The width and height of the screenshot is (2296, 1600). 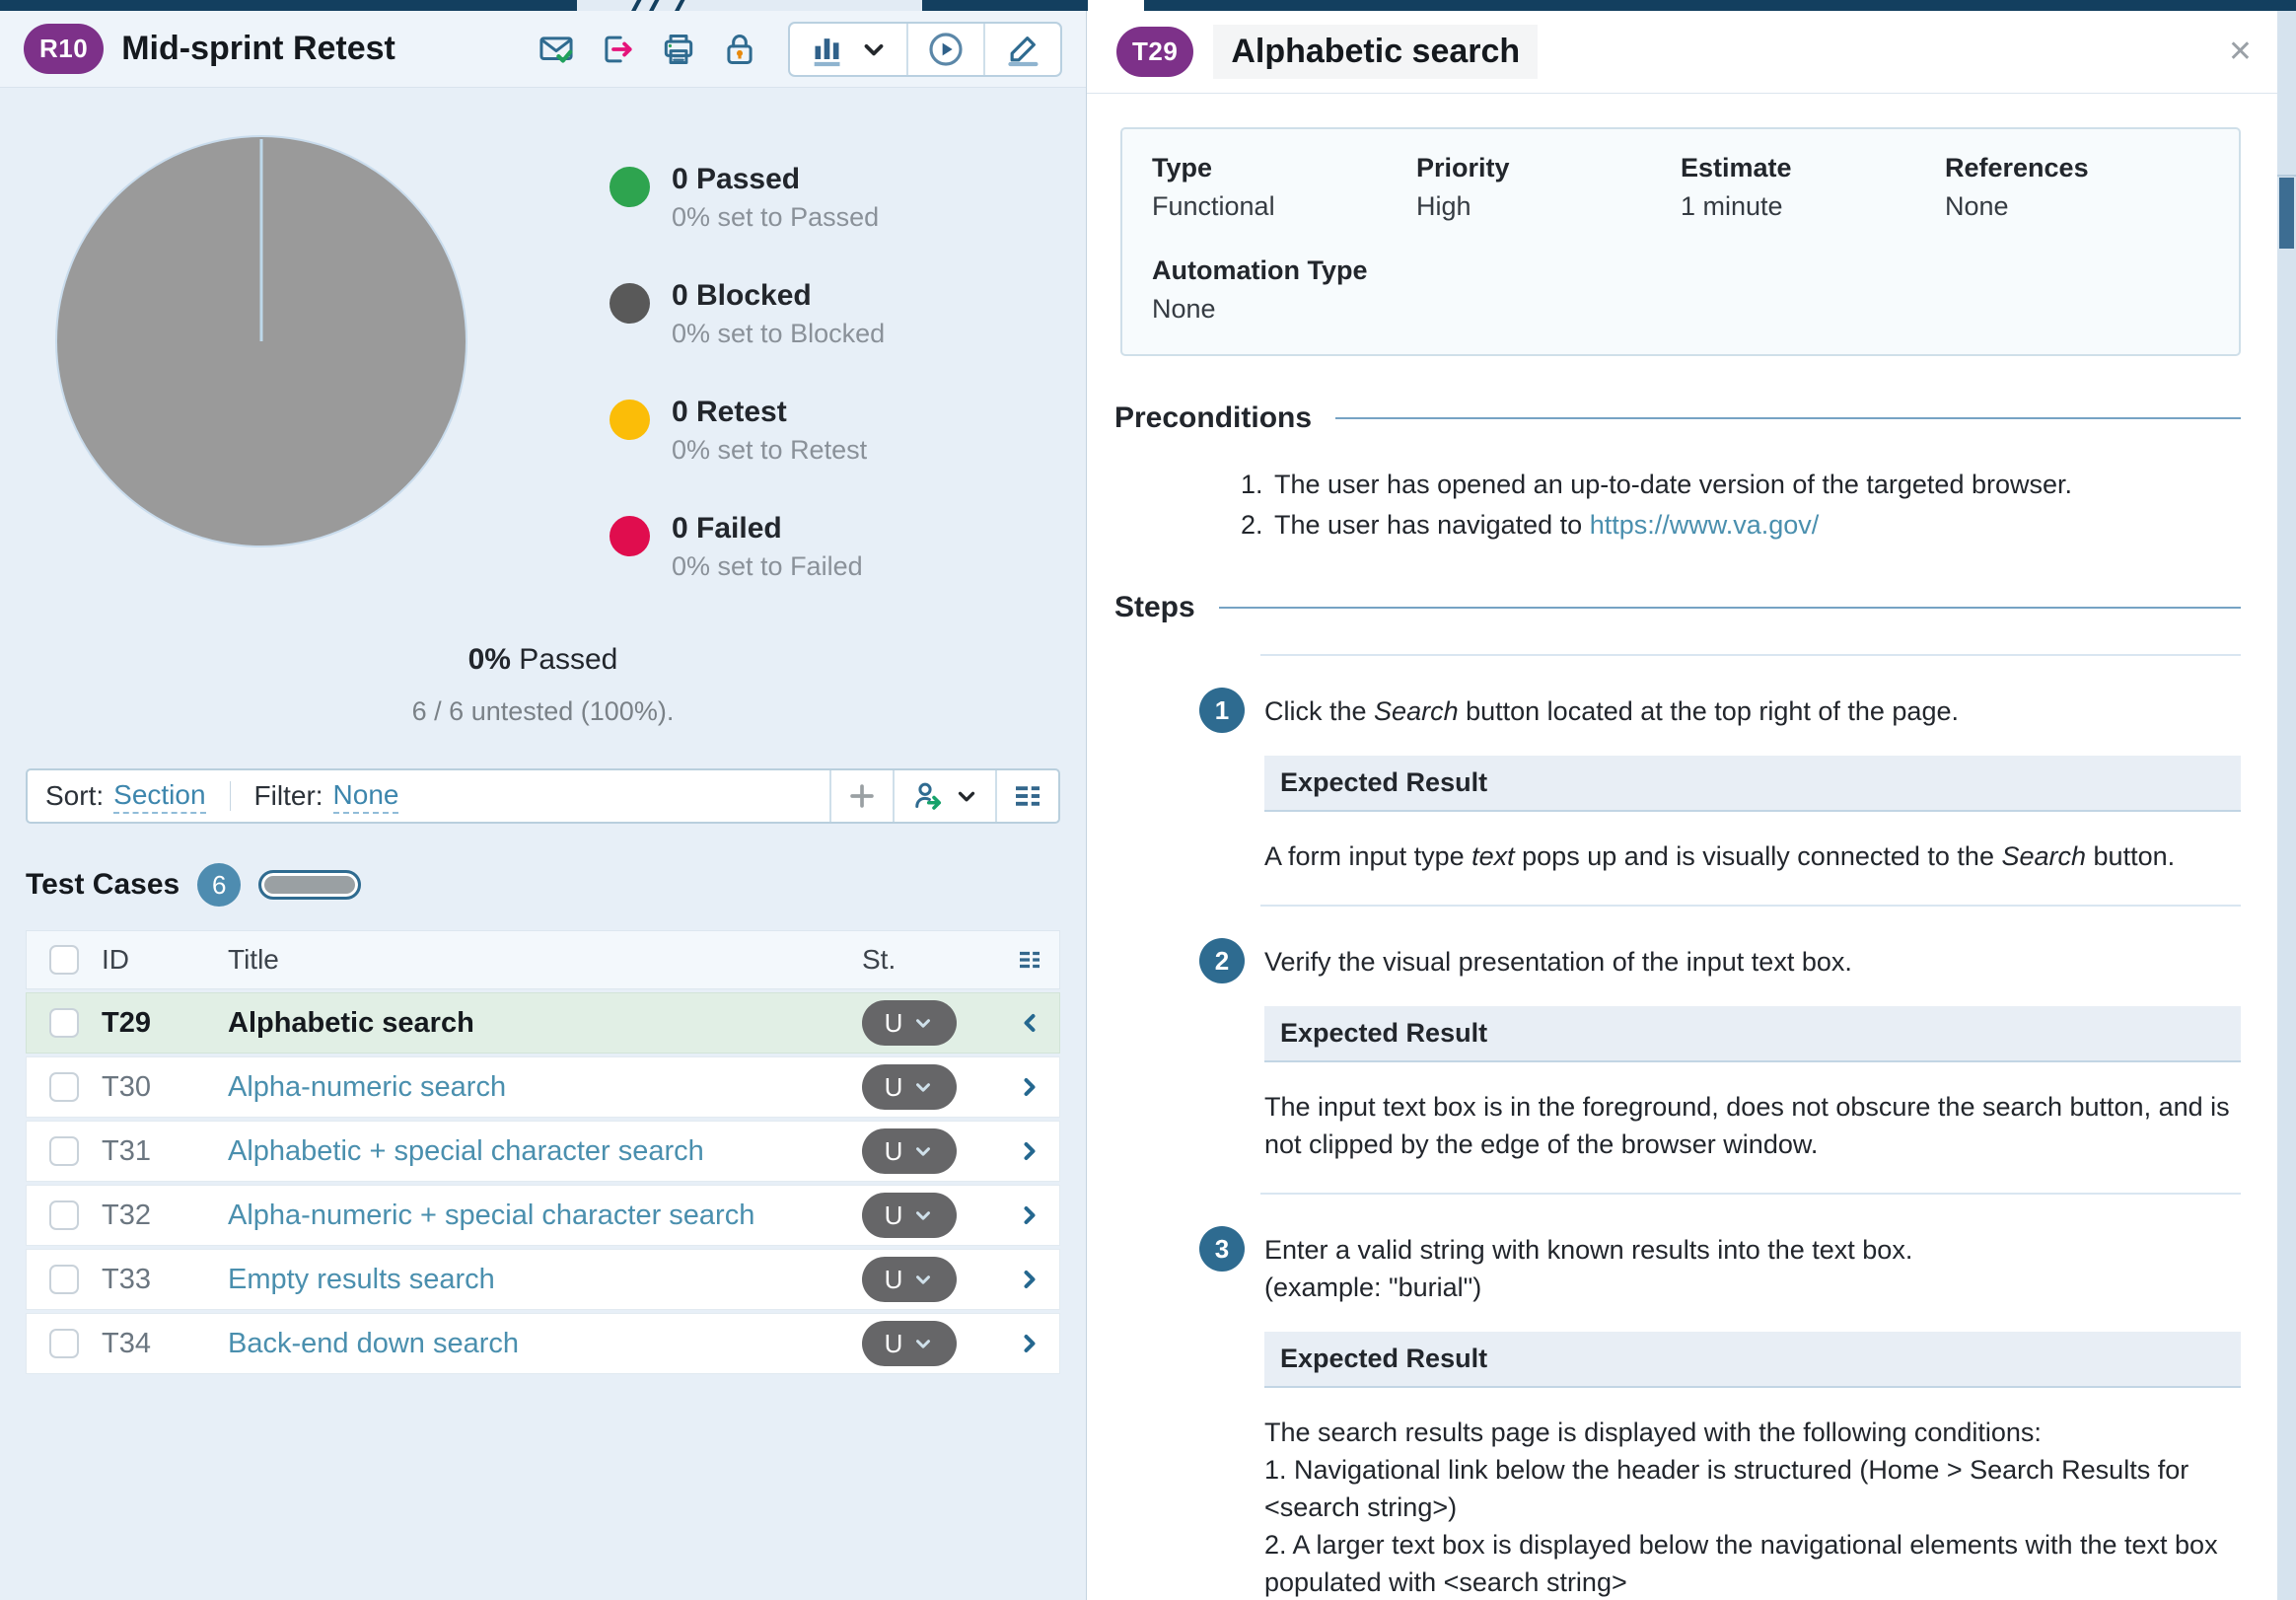 What do you see at coordinates (1214, 417) in the screenshot?
I see `preconditions-heading: Preconditions` at bounding box center [1214, 417].